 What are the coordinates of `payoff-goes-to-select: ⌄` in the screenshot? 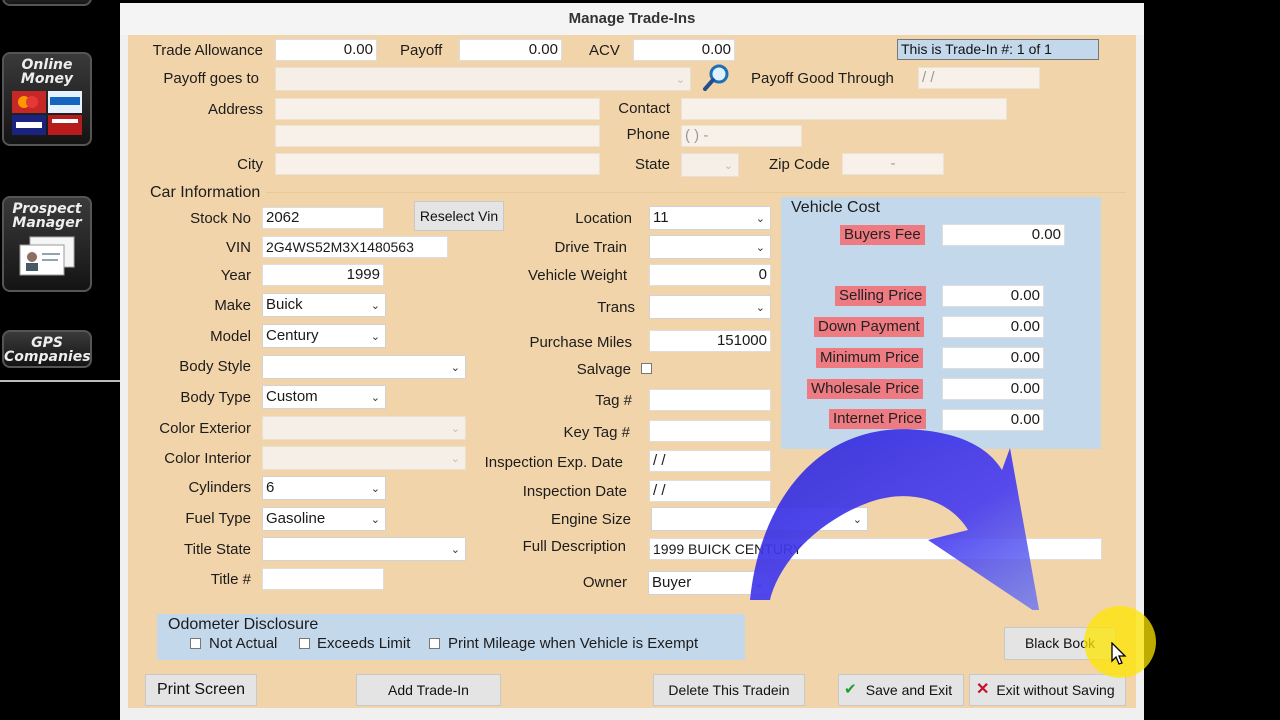 It's located at (483, 79).